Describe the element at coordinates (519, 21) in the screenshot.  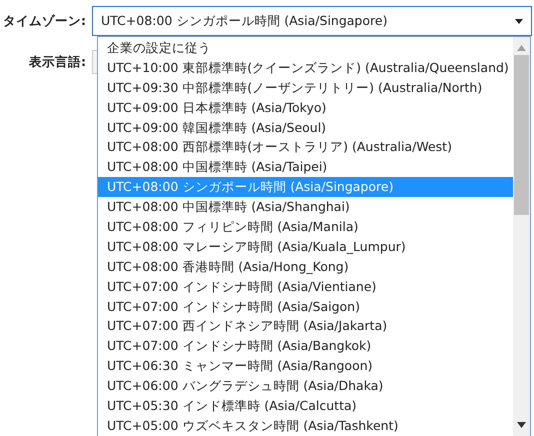
I see `caret-icon` at that location.